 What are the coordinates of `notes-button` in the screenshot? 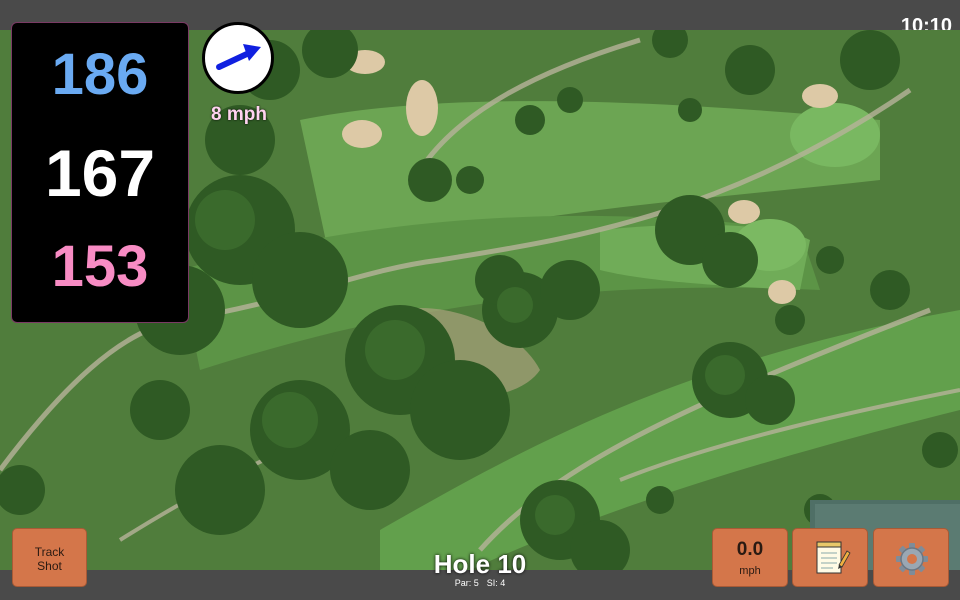 It's located at (830, 557).